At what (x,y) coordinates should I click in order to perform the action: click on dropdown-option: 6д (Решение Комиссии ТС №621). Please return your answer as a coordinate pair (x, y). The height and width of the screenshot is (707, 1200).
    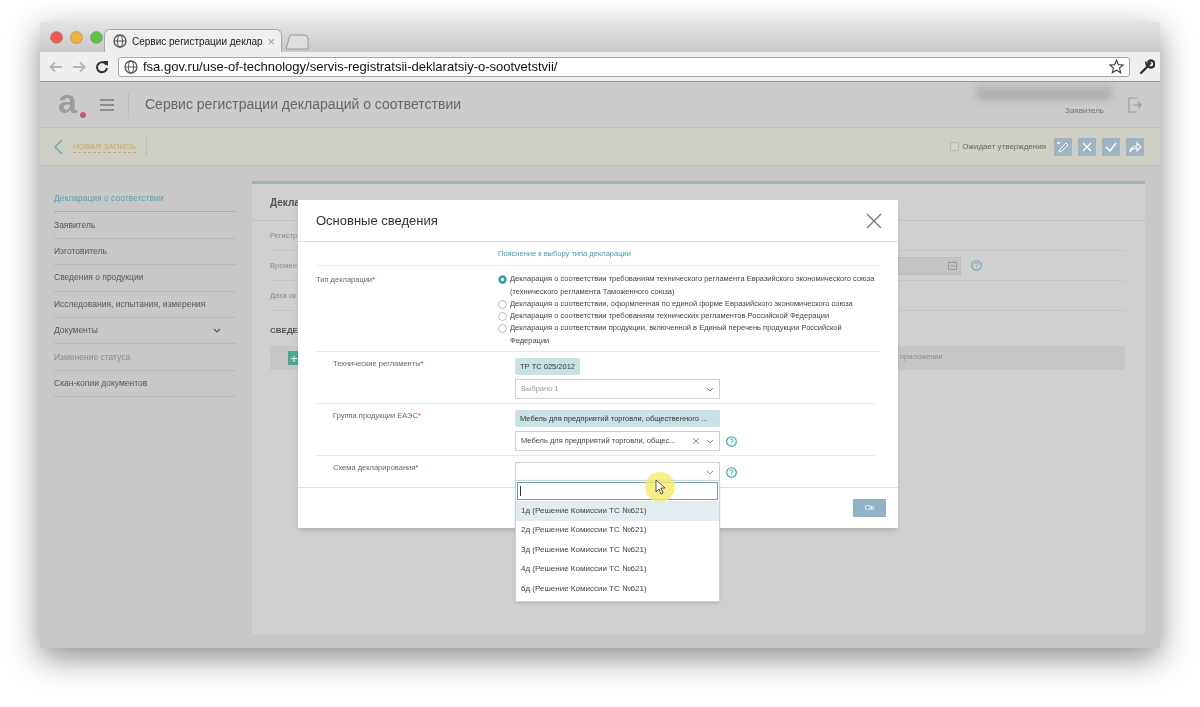
    Looking at the image, I should click on (617, 589).